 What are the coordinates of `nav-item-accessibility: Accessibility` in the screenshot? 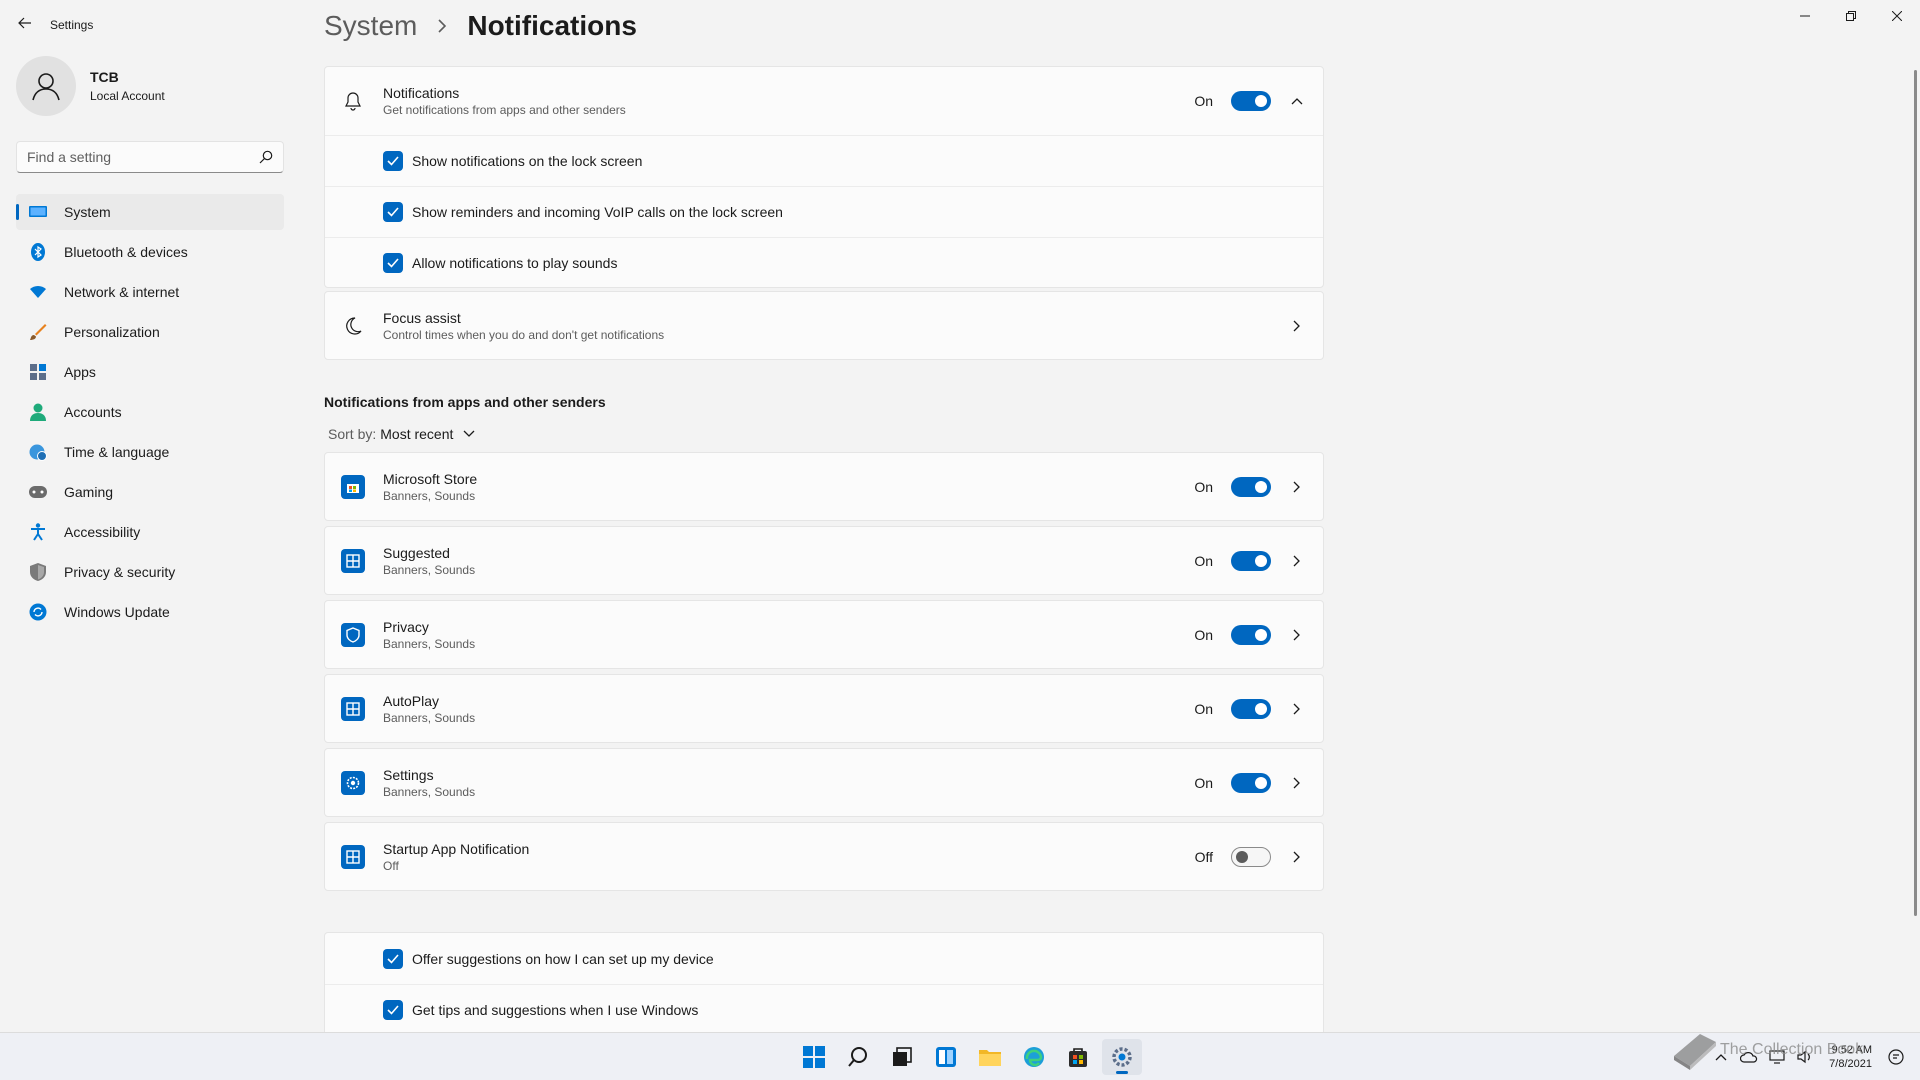 It's located at (150, 532).